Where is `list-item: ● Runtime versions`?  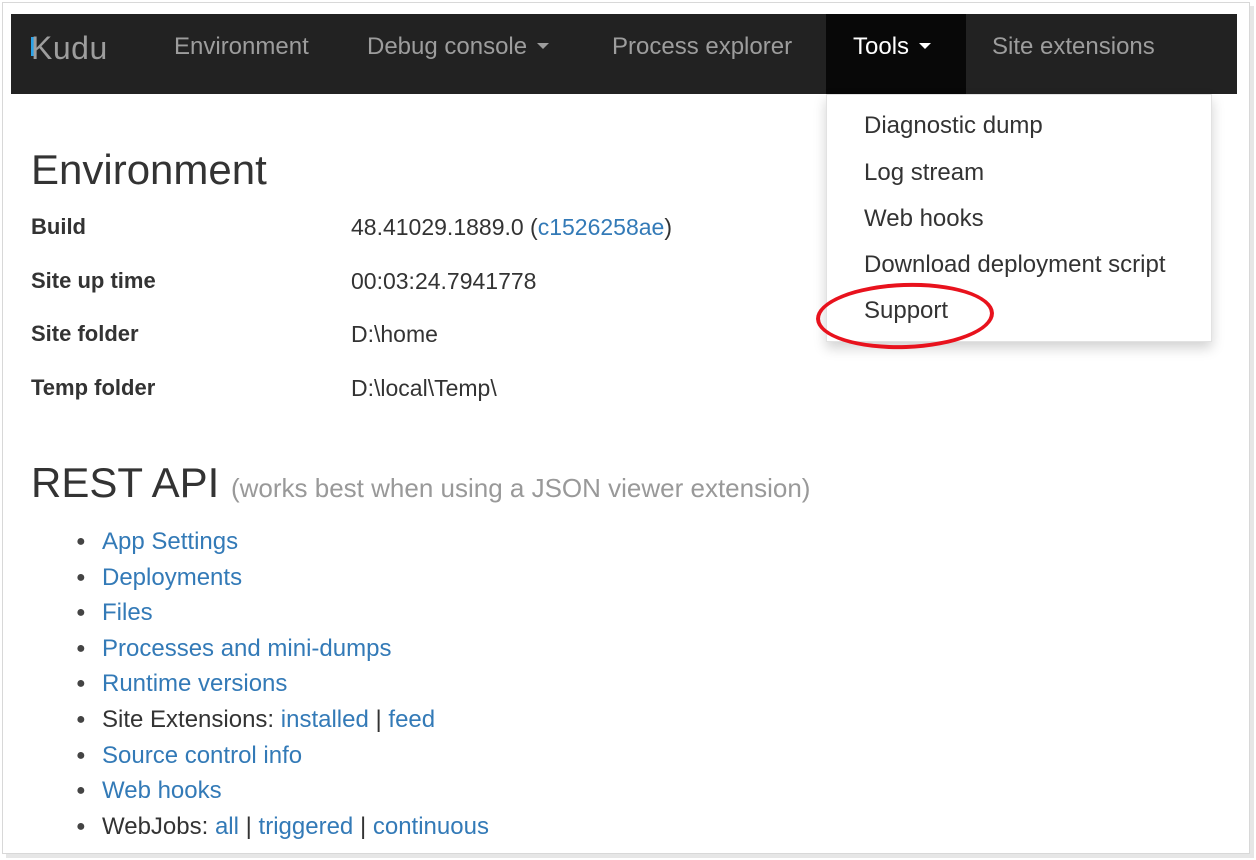 list-item: ● Runtime versions is located at coordinates (282, 684).